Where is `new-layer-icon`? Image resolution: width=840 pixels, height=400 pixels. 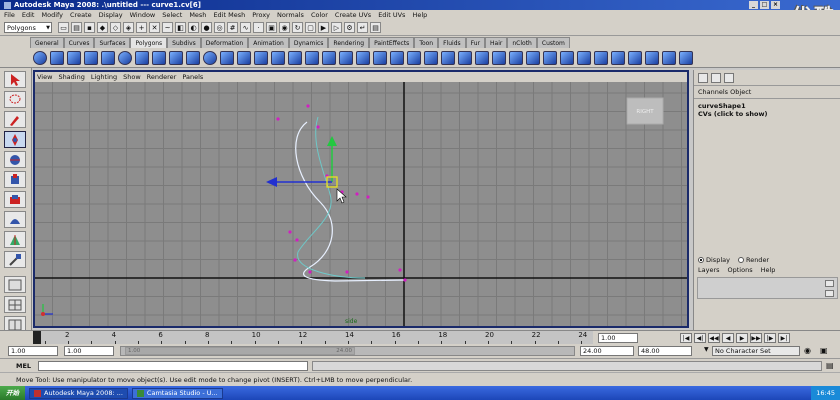 new-layer-icon is located at coordinates (829, 283).